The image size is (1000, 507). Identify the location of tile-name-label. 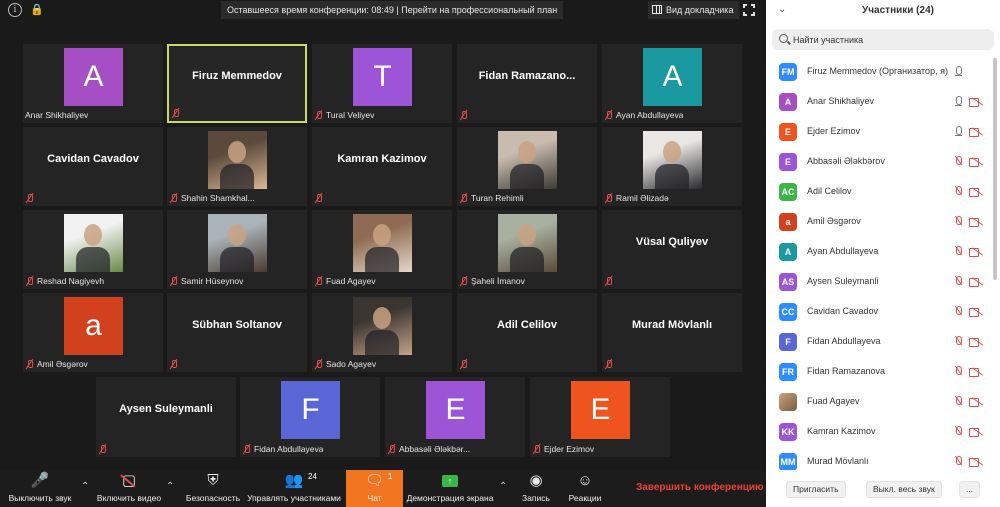
(31, 198).